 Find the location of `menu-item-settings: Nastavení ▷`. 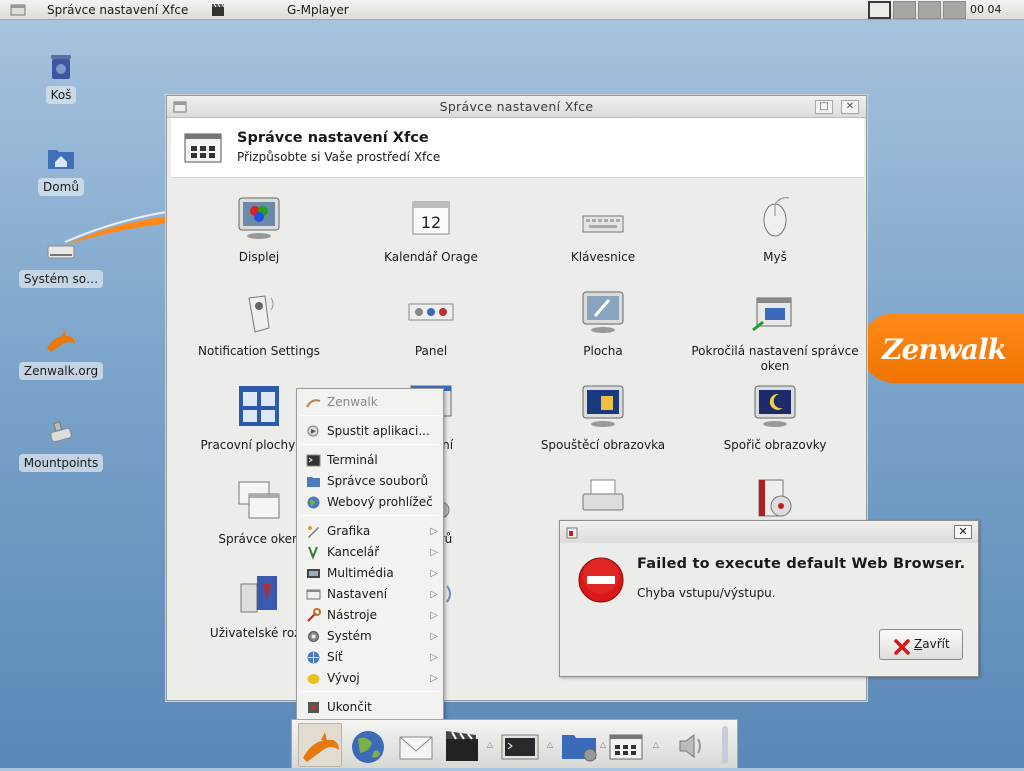

menu-item-settings: Nastavení ▷ is located at coordinates (370, 594).